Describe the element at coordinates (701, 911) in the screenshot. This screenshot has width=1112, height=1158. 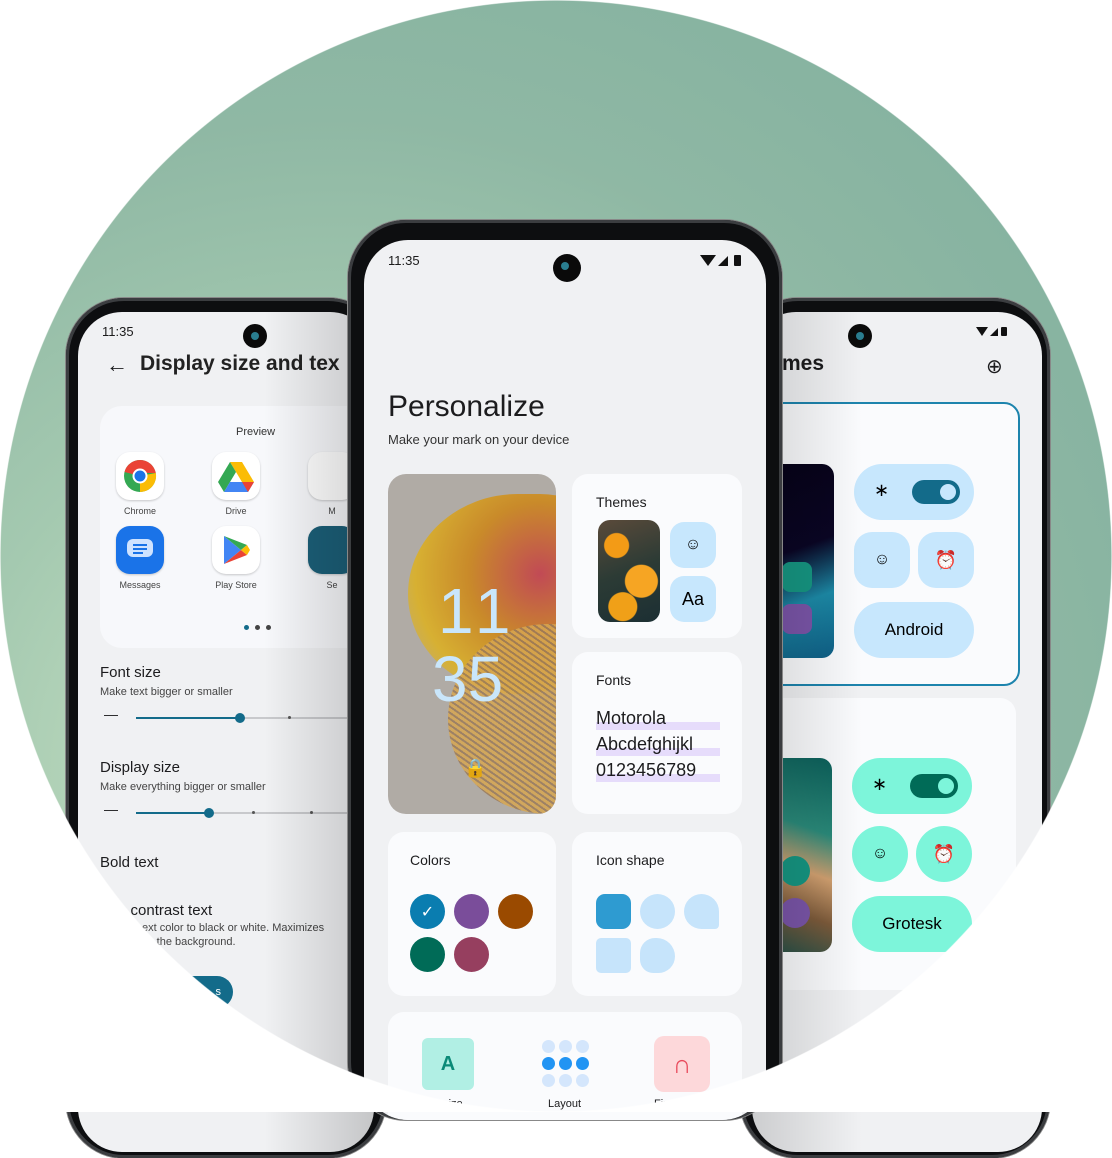
I see `icon-shape-teardrop` at that location.